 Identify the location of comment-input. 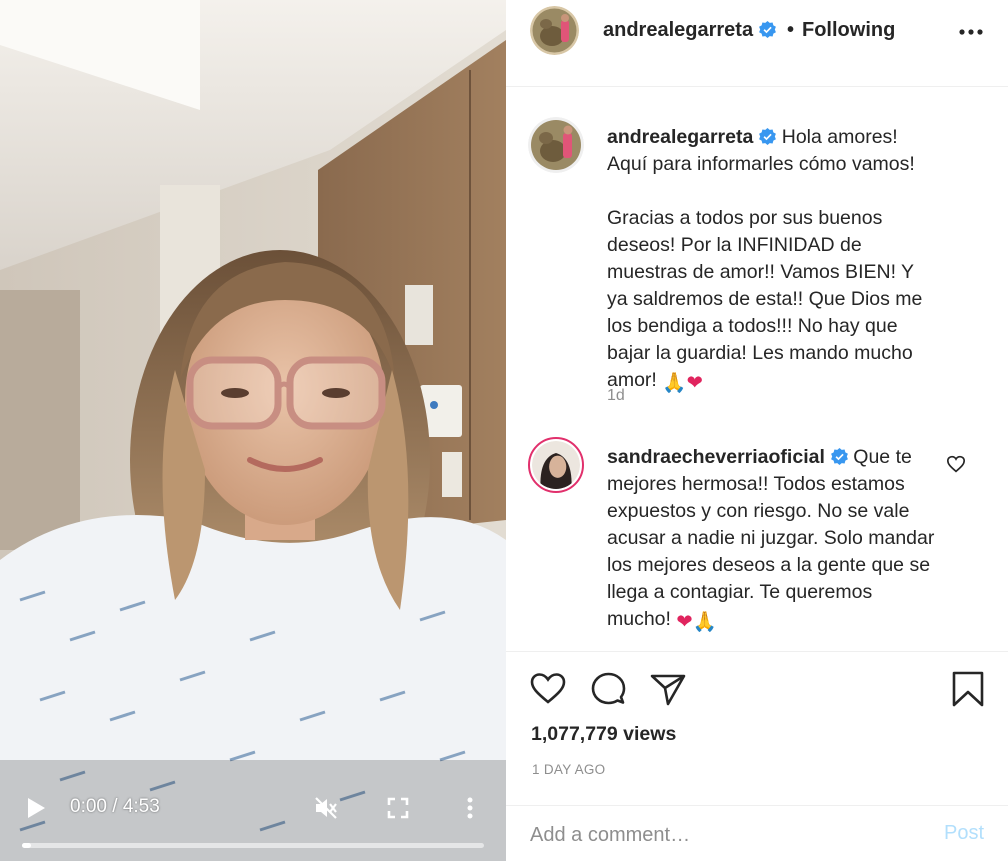
(720, 835).